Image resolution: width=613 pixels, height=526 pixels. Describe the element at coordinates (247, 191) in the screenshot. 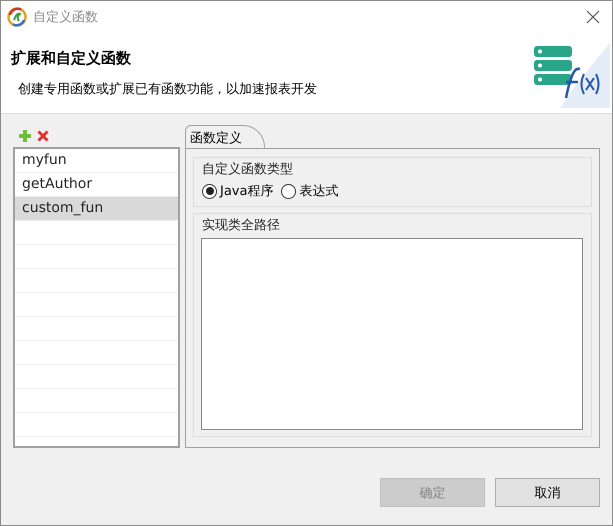

I see `radio-label: Java程序` at that location.